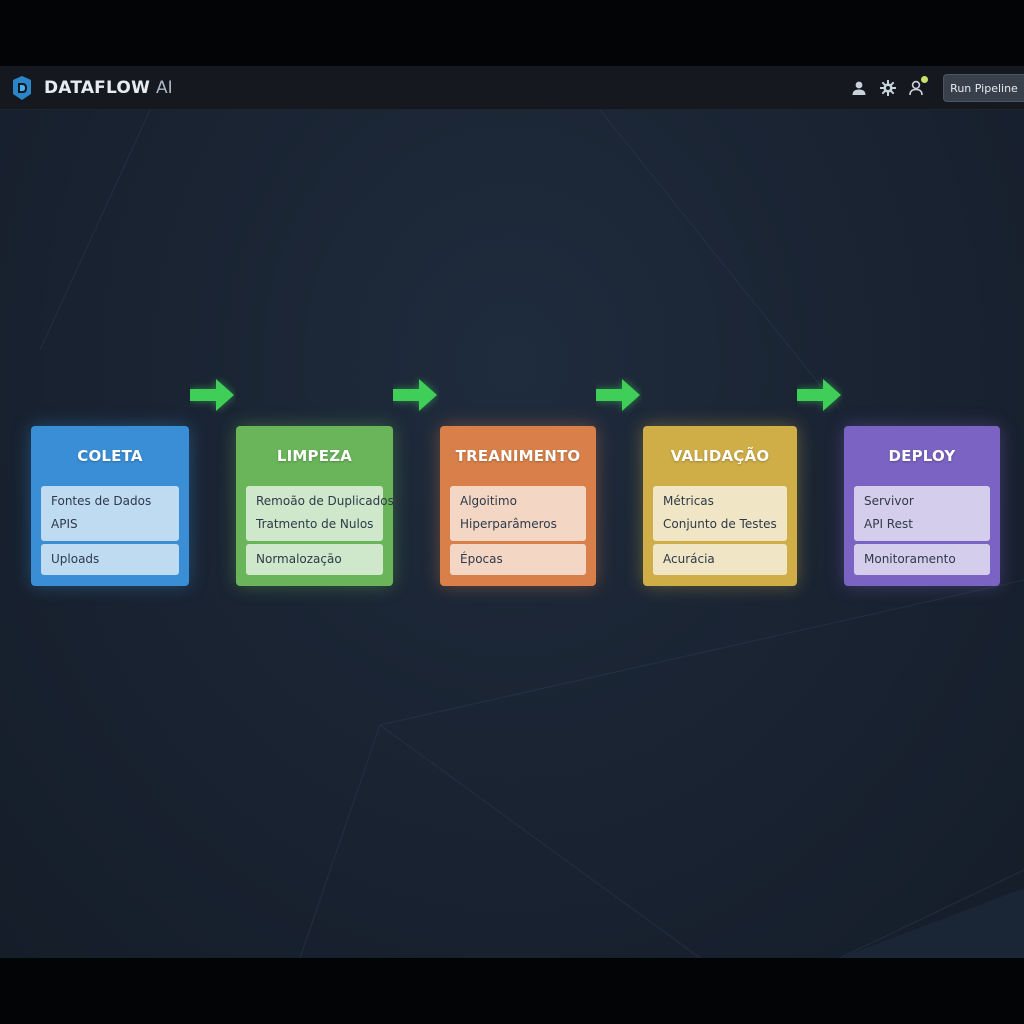 The height and width of the screenshot is (1024, 1024). I want to click on stage-config-box: Fontes de Dados APIS, so click(110, 513).